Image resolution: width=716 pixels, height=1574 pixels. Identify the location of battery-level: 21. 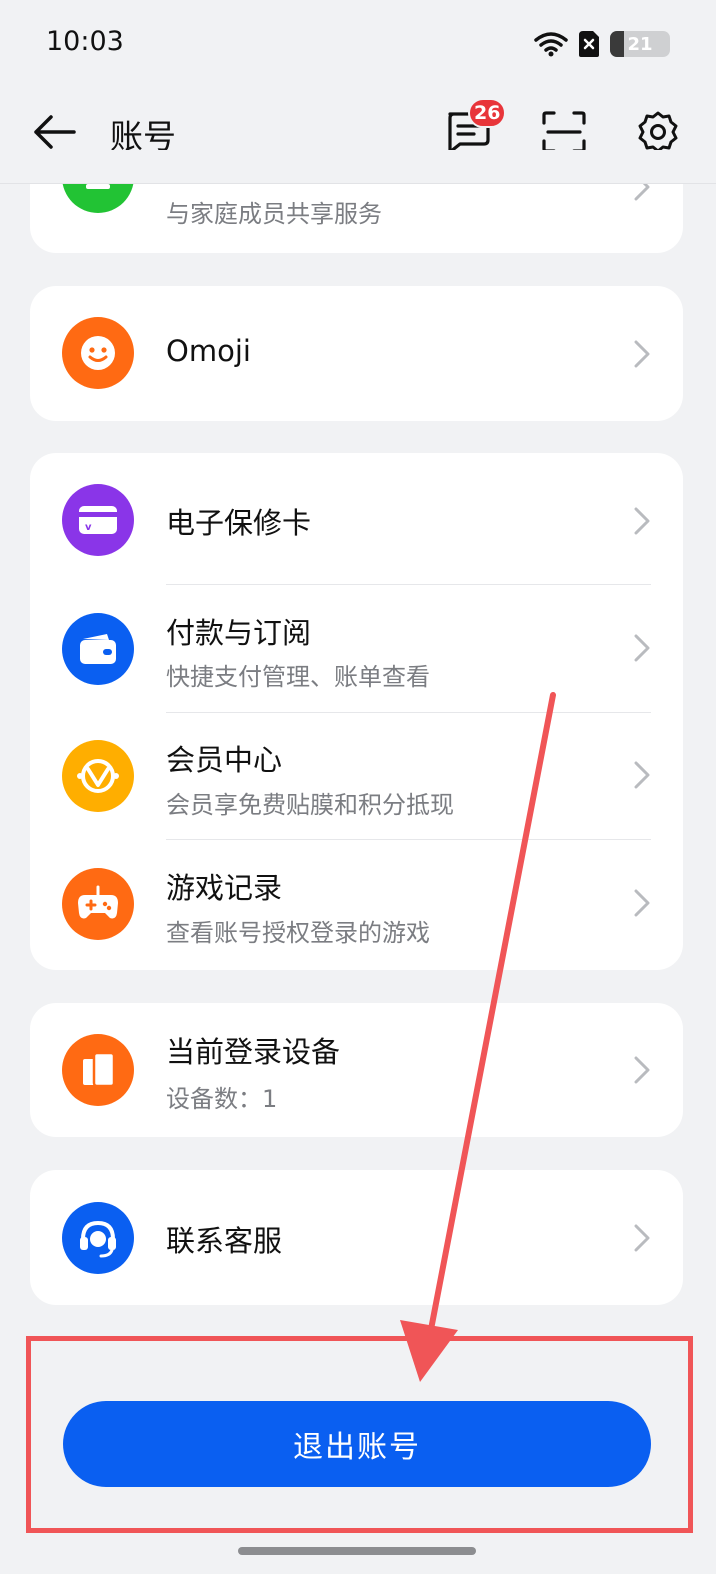
(640, 44).